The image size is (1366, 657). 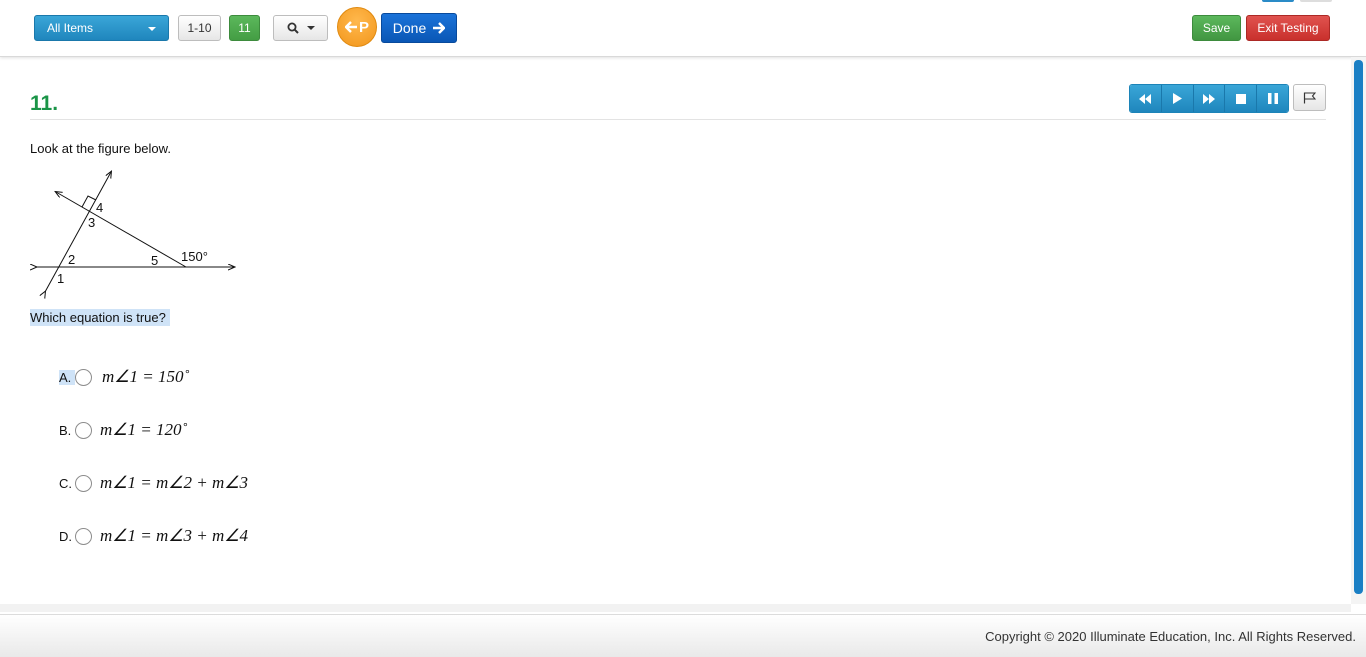 I want to click on choice-math: m∠1 = m∠2 + m∠3, so click(x=174, y=482).